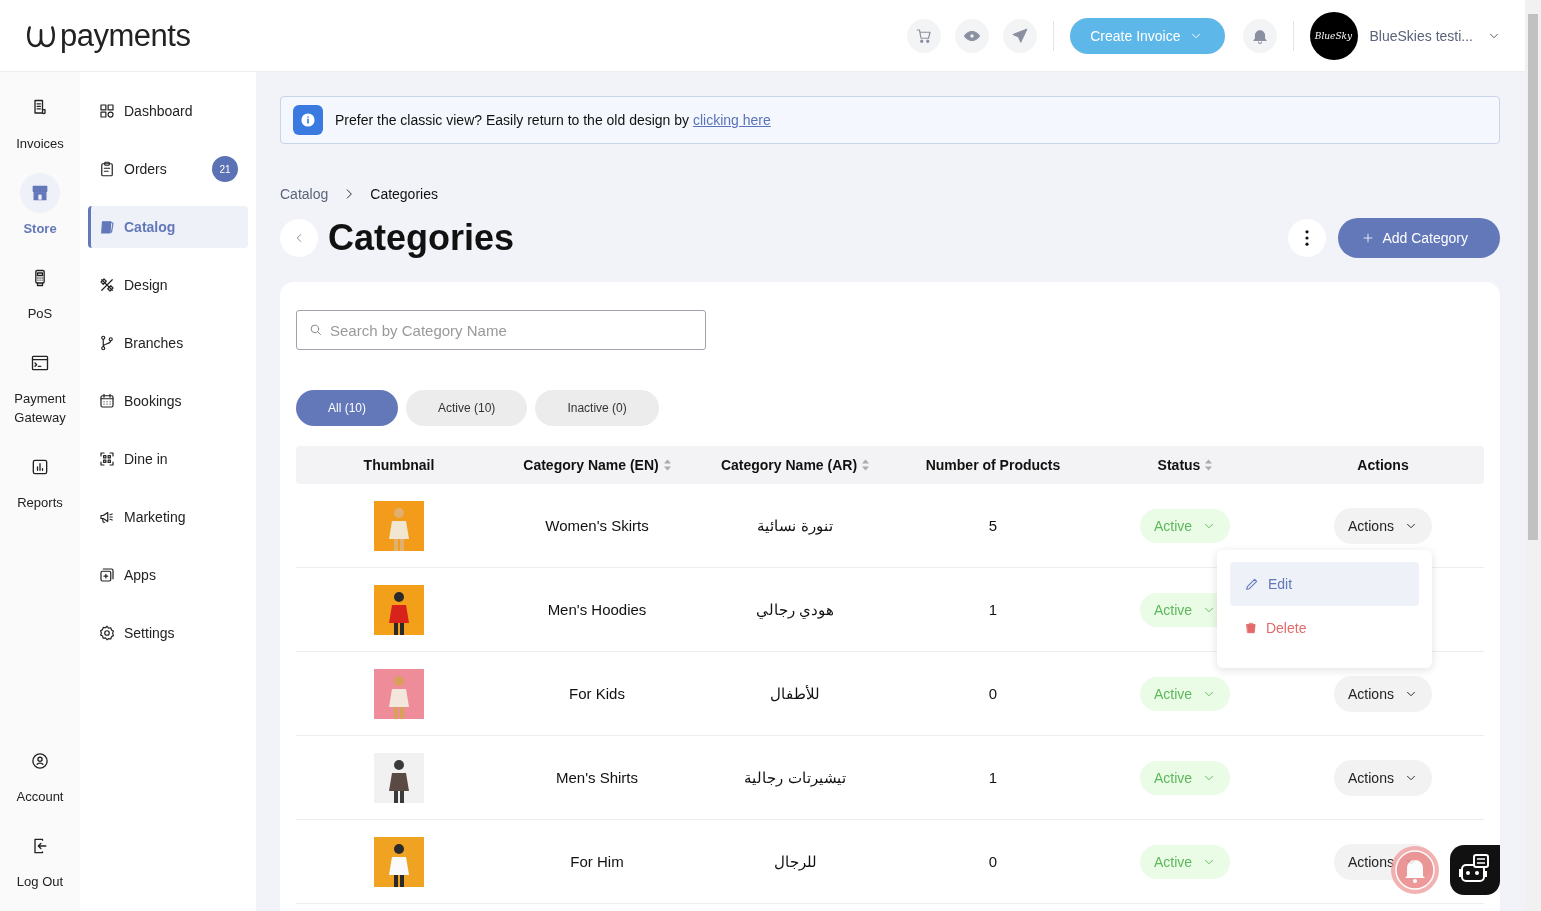 The height and width of the screenshot is (911, 1541). Describe the element at coordinates (597, 525) in the screenshot. I see `category-name: Women's Skirts` at that location.